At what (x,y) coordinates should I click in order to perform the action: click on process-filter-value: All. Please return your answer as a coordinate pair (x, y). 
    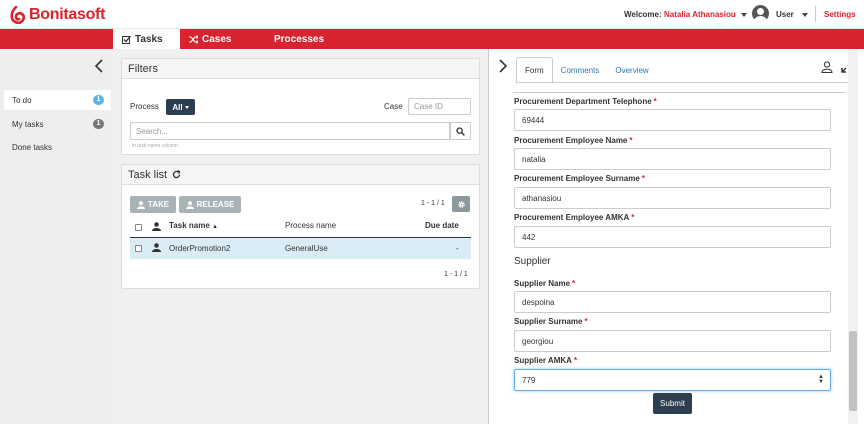
    Looking at the image, I should click on (177, 107).